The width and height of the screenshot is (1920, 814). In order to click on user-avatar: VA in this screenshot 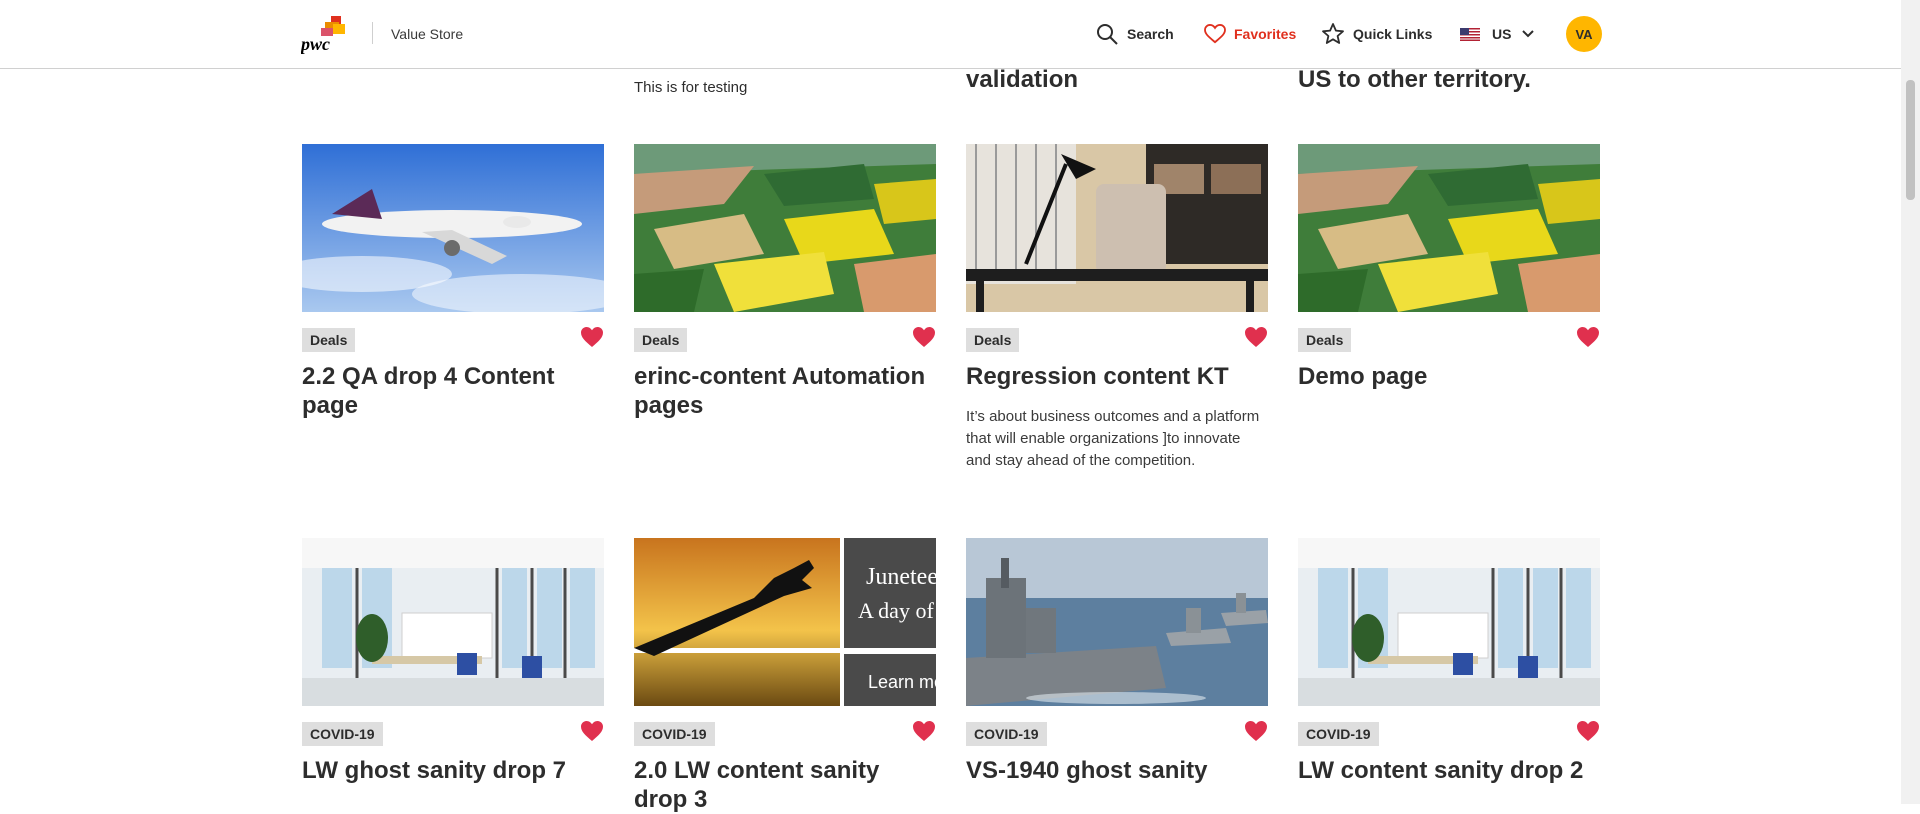, I will do `click(1584, 34)`.